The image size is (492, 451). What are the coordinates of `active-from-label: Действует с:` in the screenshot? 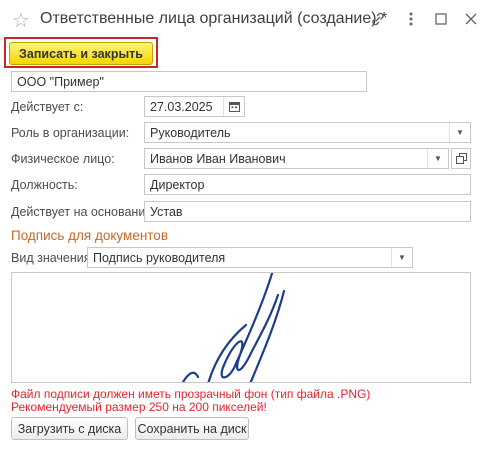 It's located at (47, 107).